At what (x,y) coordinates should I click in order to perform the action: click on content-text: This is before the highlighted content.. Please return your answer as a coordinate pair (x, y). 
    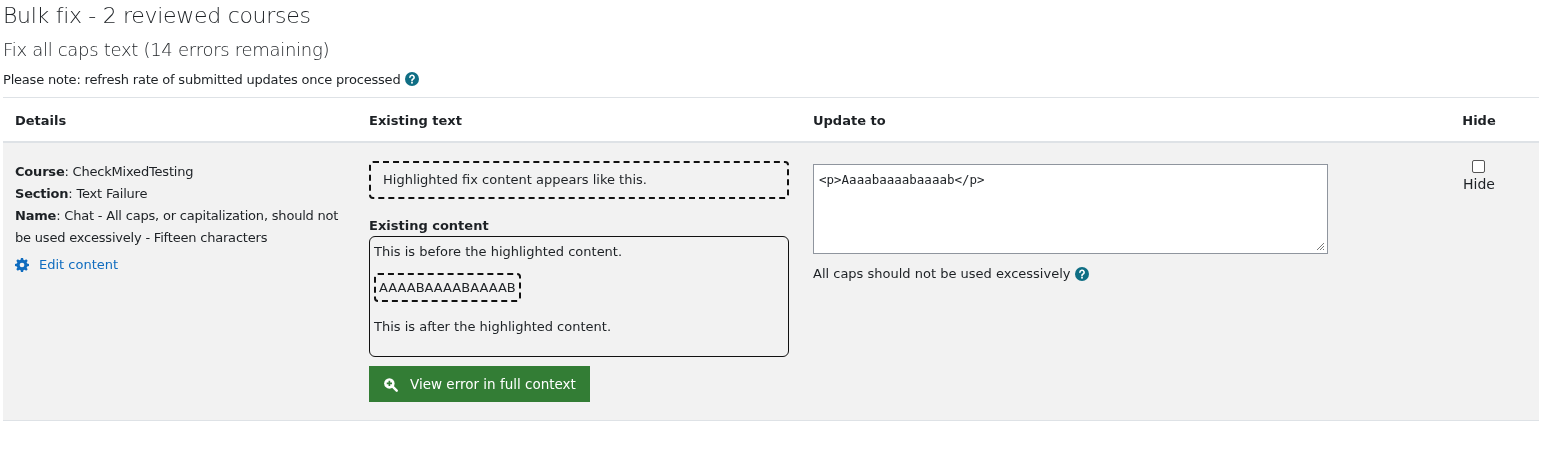
    Looking at the image, I should click on (499, 252).